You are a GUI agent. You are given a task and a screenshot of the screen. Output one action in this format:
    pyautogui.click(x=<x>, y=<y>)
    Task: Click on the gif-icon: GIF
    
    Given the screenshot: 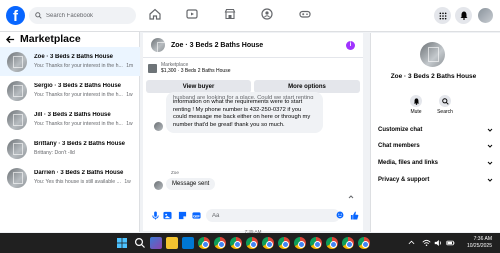 What is the action you would take?
    pyautogui.click(x=196, y=215)
    